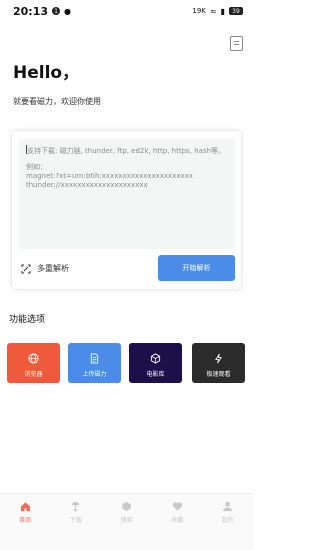 The image size is (320, 550). I want to click on person-icon: ●, so click(67, 11).